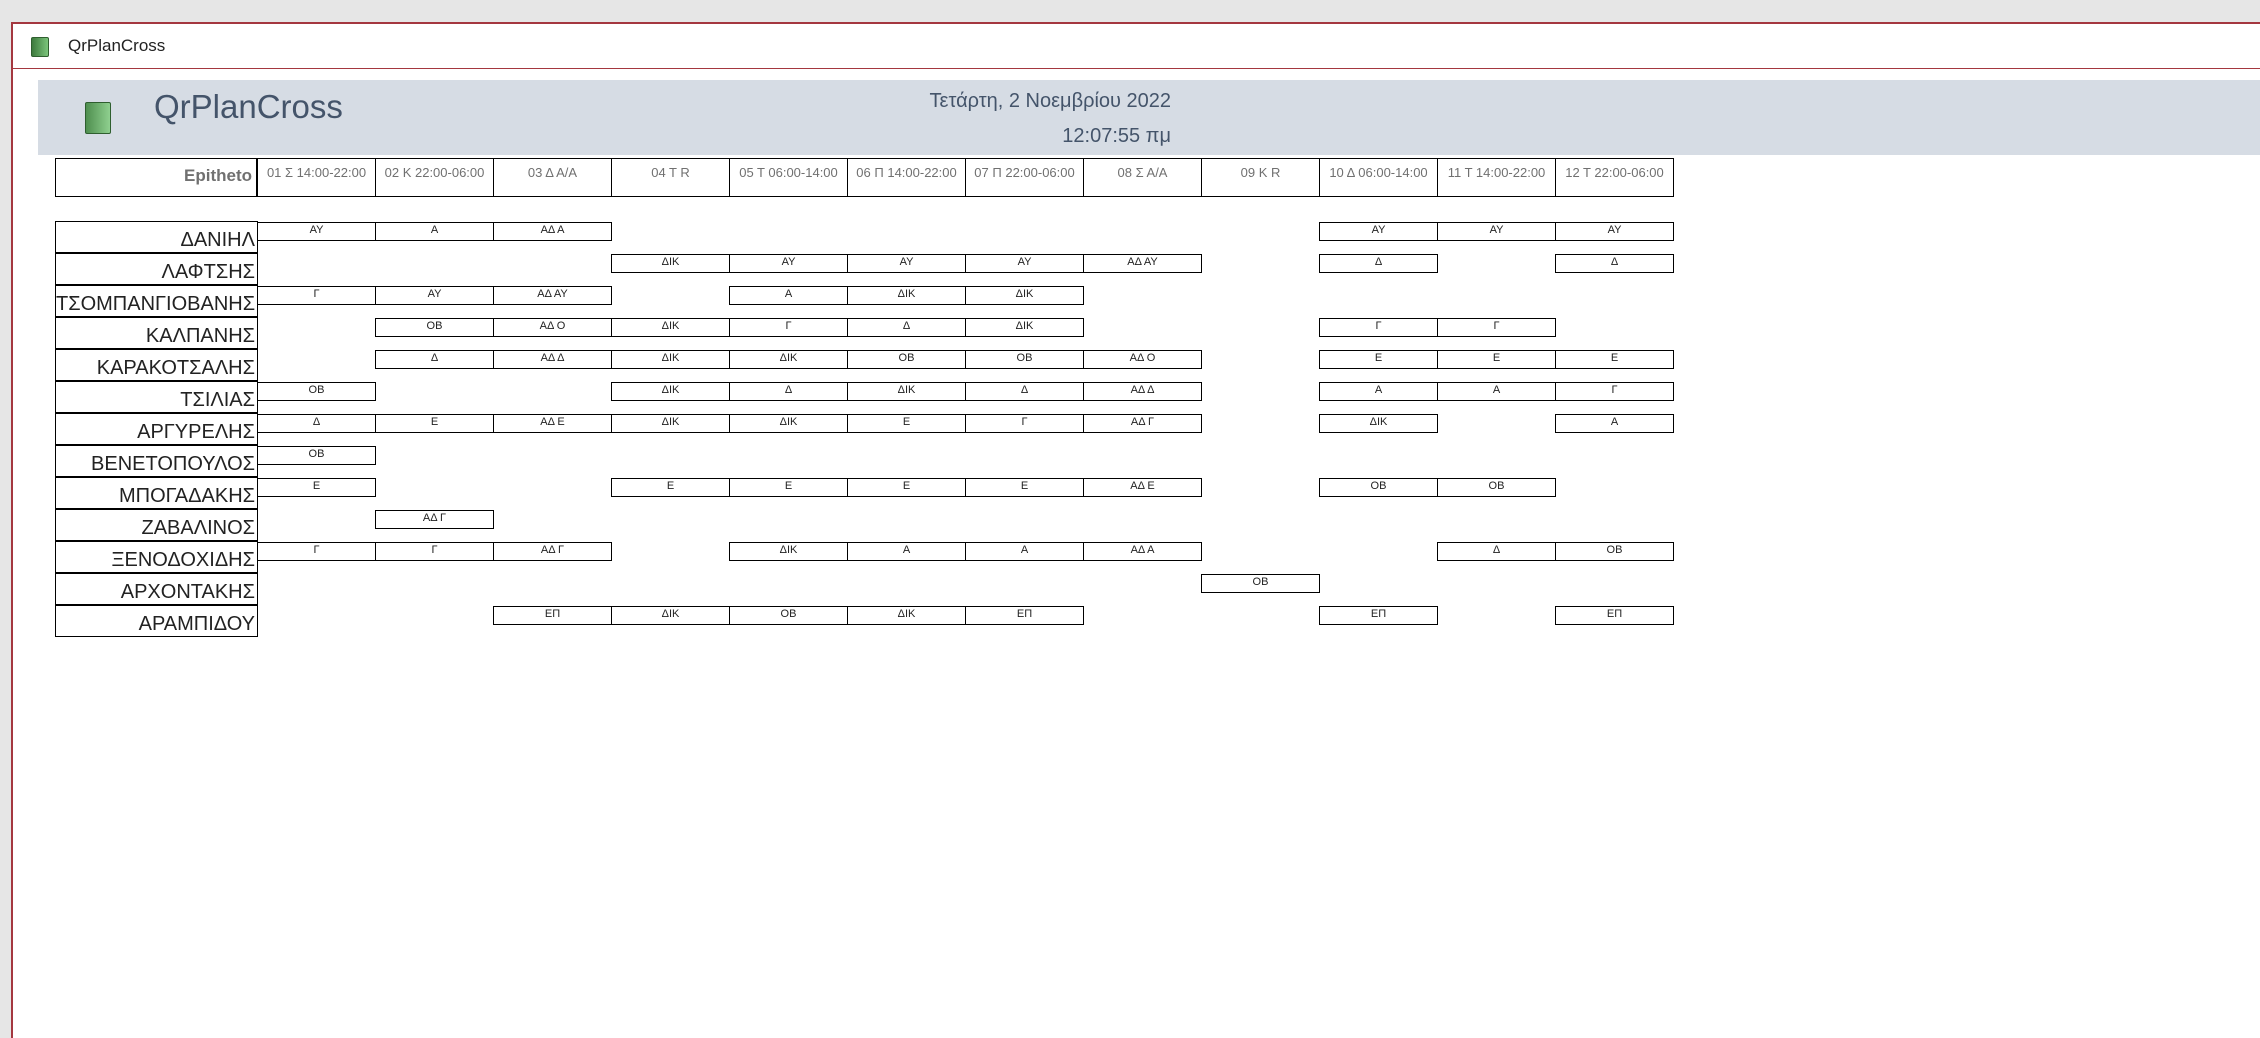 The height and width of the screenshot is (1038, 2260). I want to click on row-name: ΤΣΟΜΠΑΝΓΙΟΒΑΝΗΣ, so click(156, 301).